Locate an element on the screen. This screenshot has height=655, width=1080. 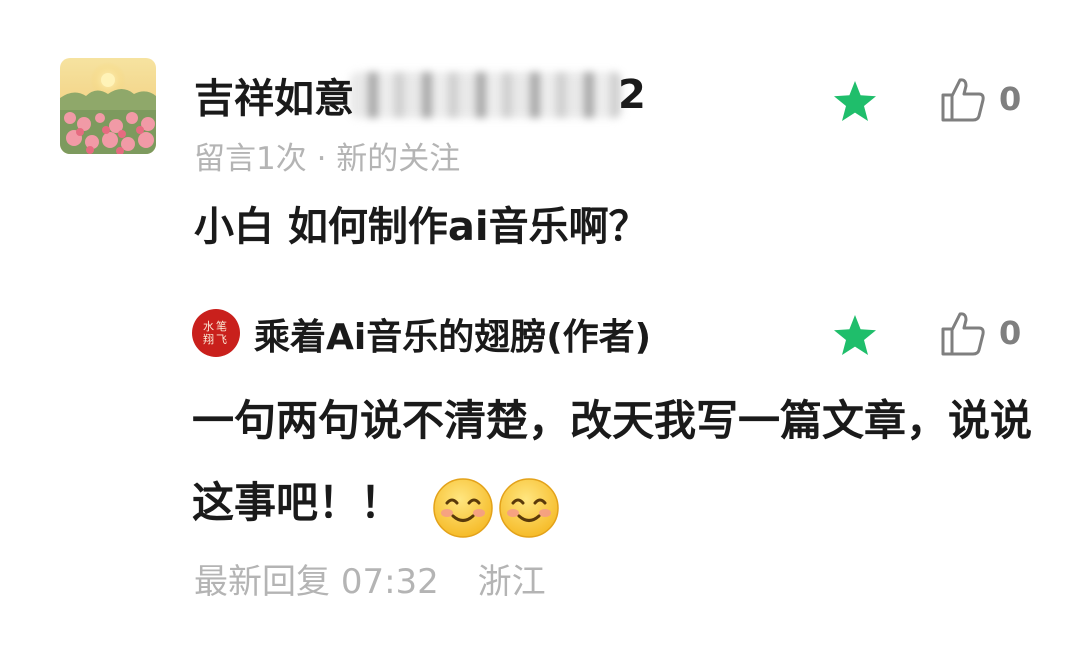
emoji-group is located at coordinates (498, 506).